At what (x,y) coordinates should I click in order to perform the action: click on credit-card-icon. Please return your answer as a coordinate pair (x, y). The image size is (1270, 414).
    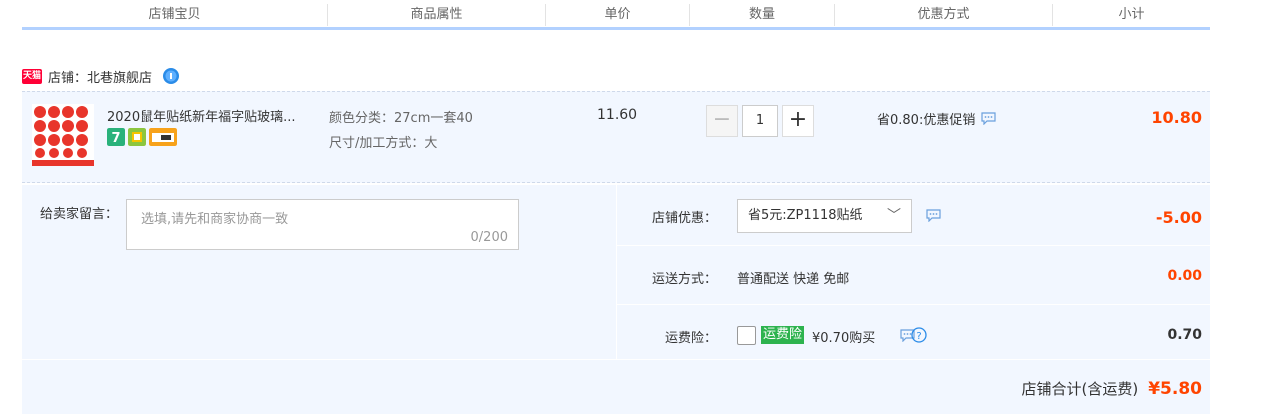
    Looking at the image, I should click on (163, 137).